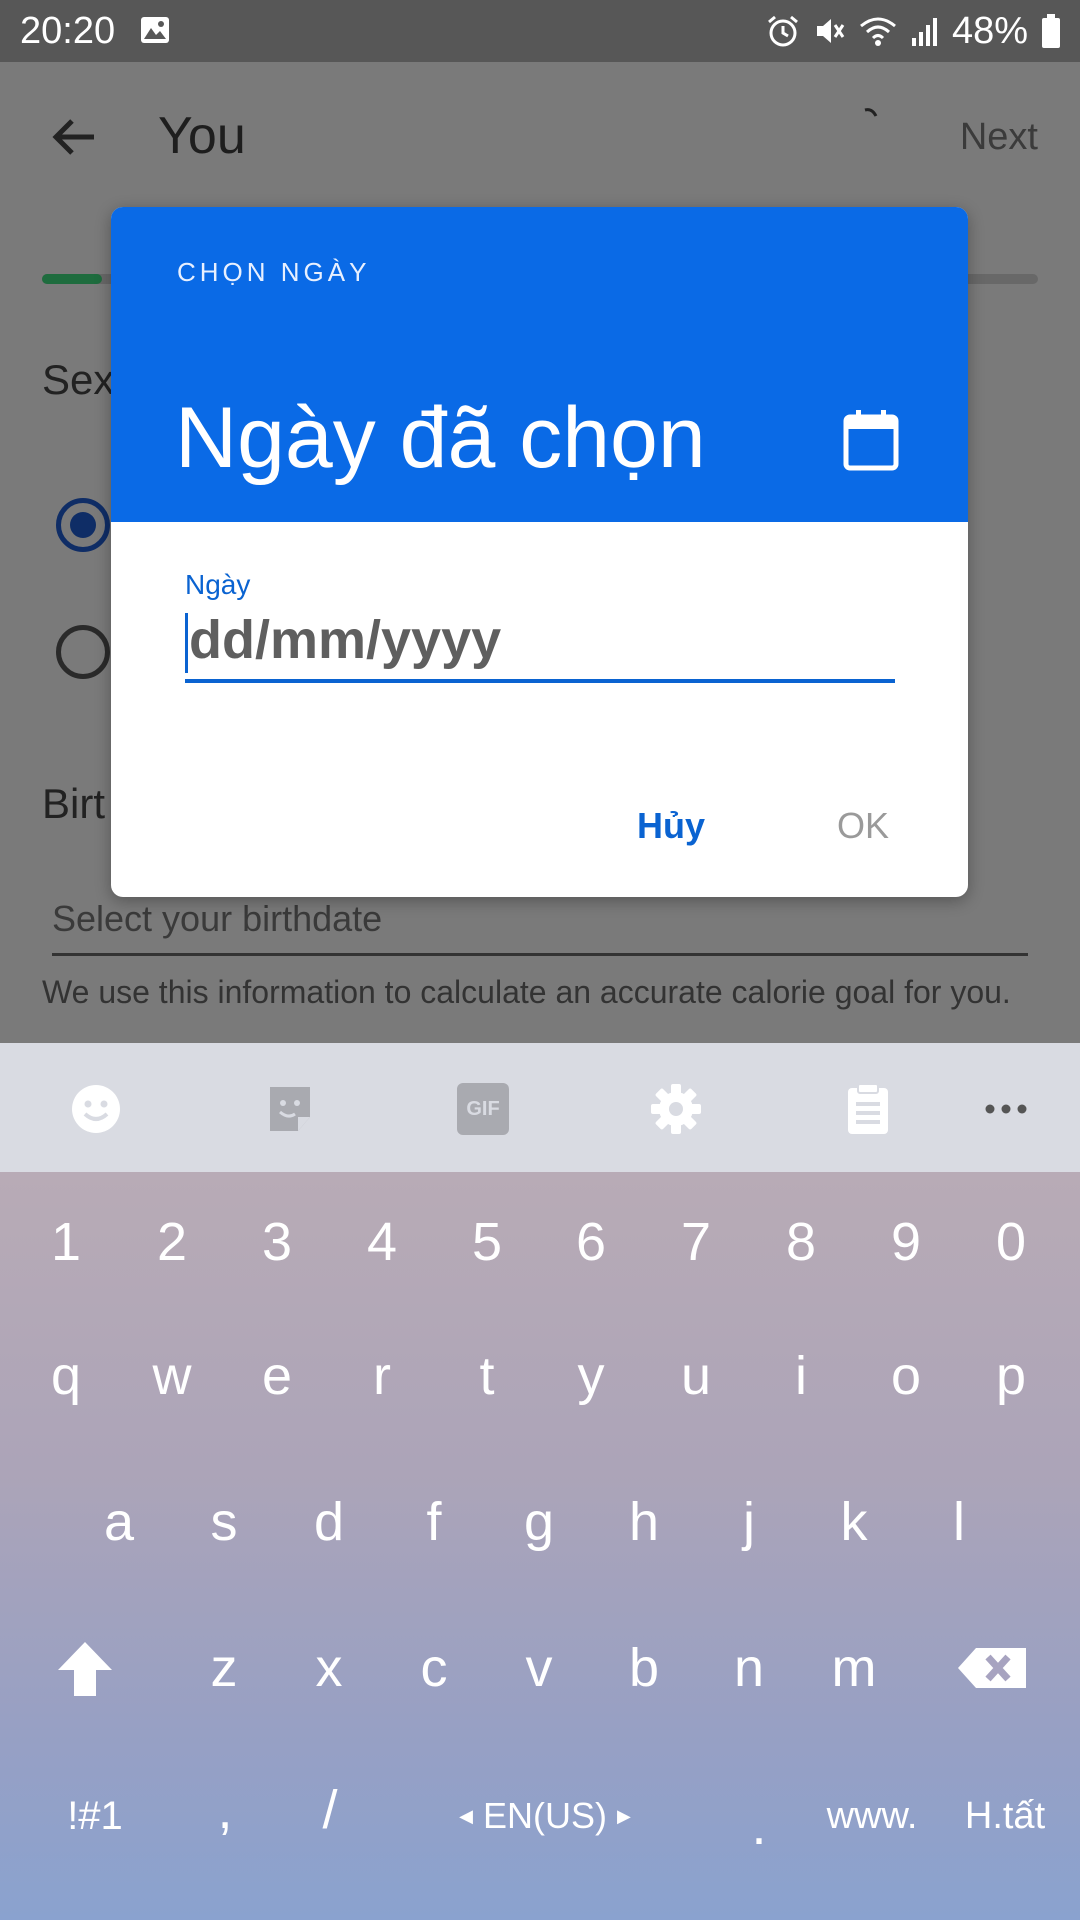  I want to click on key-e: e, so click(277, 1376).